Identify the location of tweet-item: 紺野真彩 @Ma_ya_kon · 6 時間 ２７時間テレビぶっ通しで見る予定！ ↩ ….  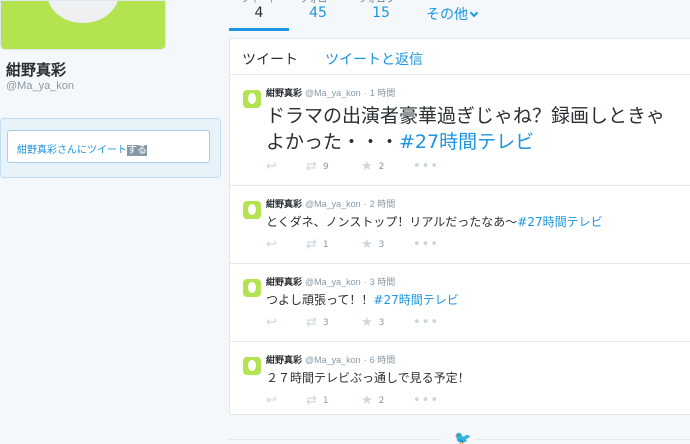
(460, 379).